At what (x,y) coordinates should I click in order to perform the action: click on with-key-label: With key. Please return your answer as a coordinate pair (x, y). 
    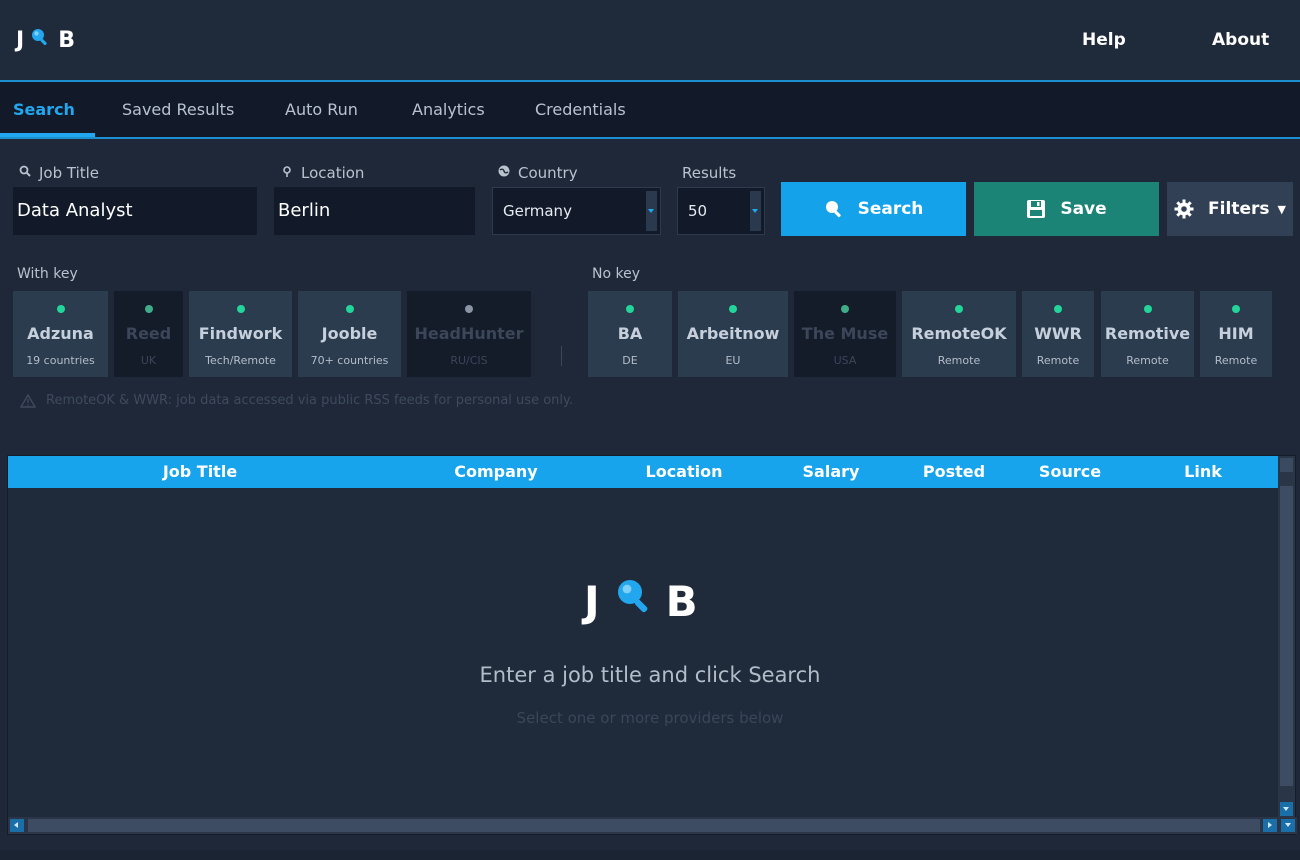
    Looking at the image, I should click on (47, 274).